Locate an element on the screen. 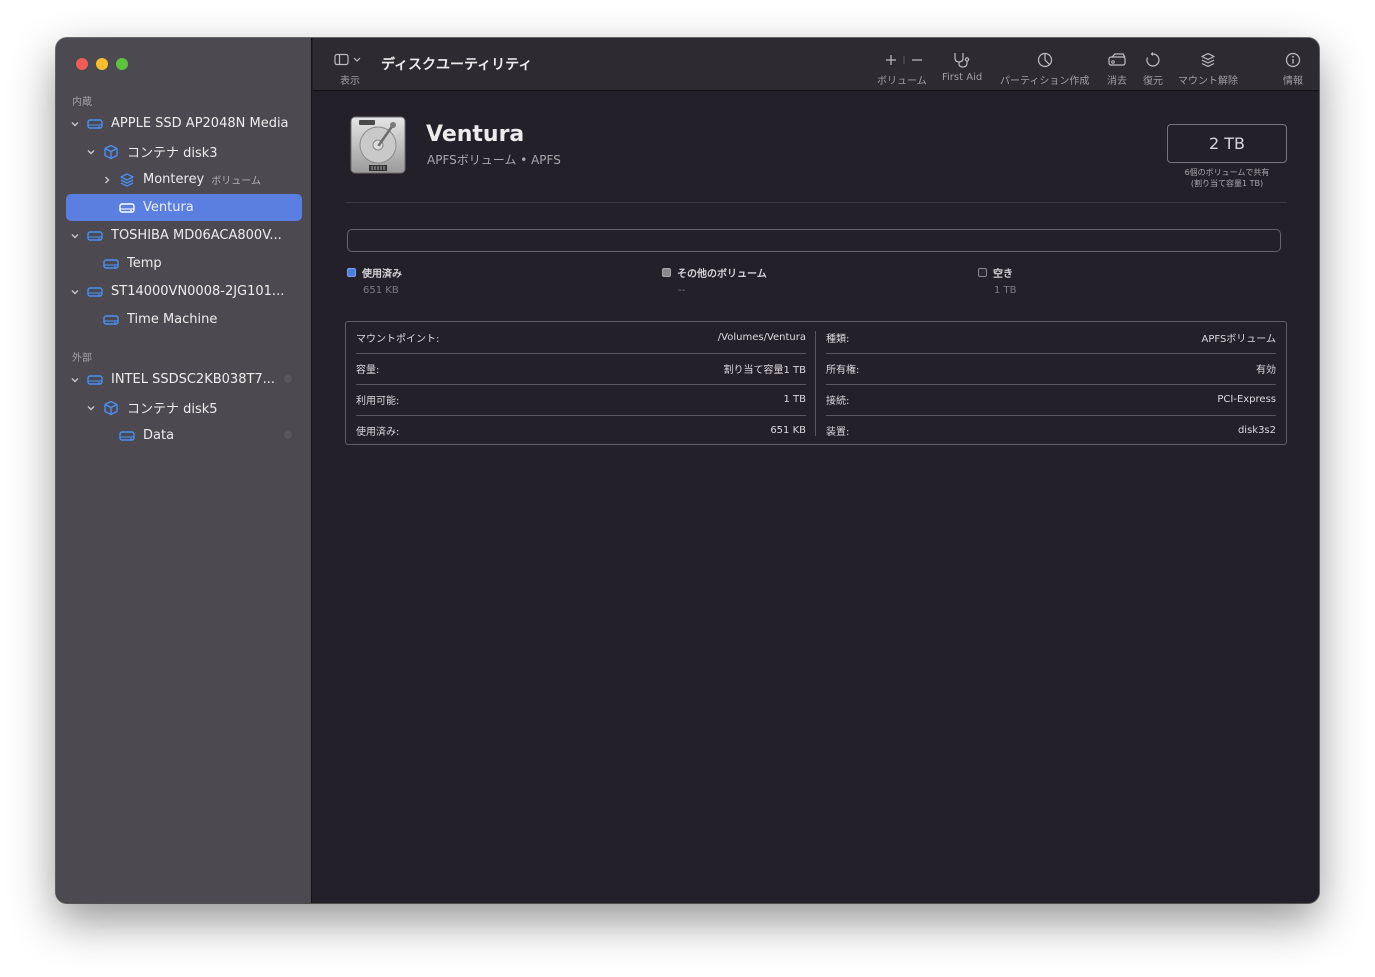  capacity-box: 2 TB is located at coordinates (1227, 143).